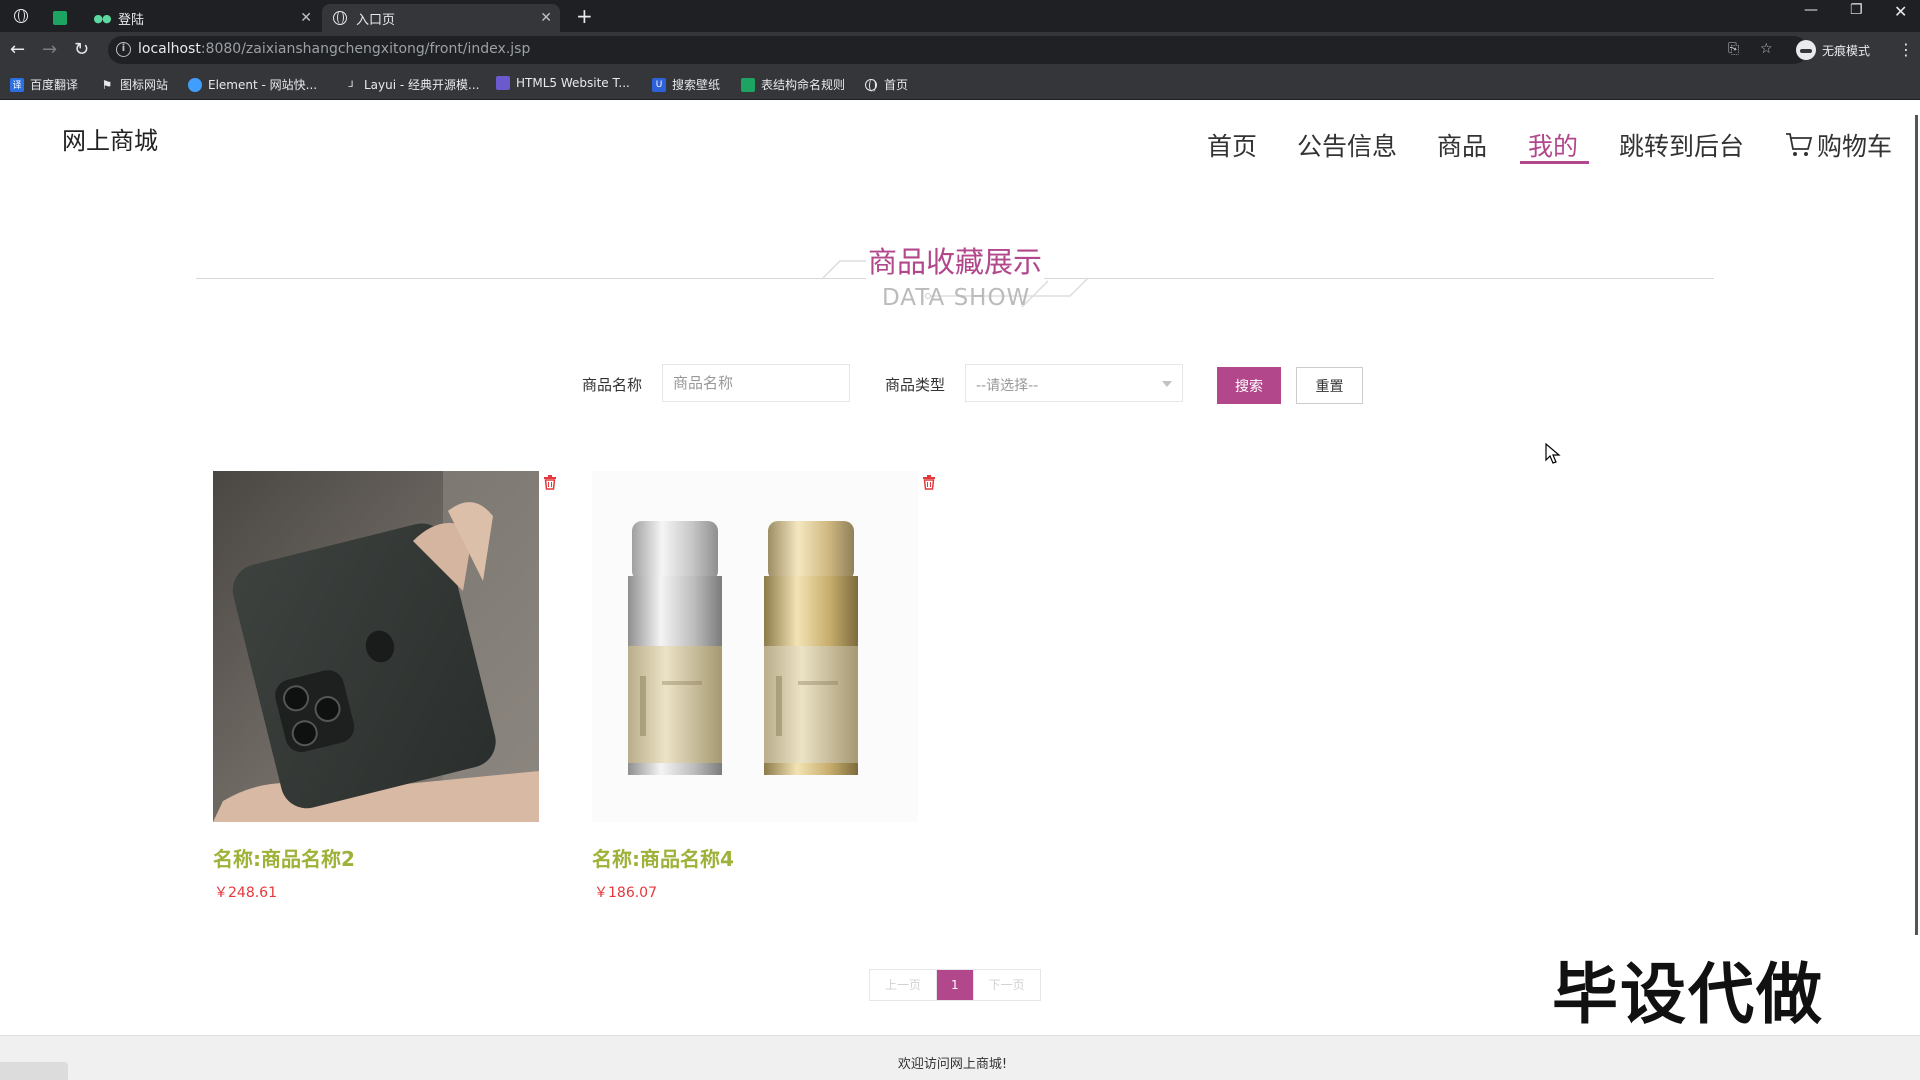 The height and width of the screenshot is (1080, 1920). Describe the element at coordinates (202, 18) in the screenshot. I see `tab-login: ●● 登陆 ✕` at that location.